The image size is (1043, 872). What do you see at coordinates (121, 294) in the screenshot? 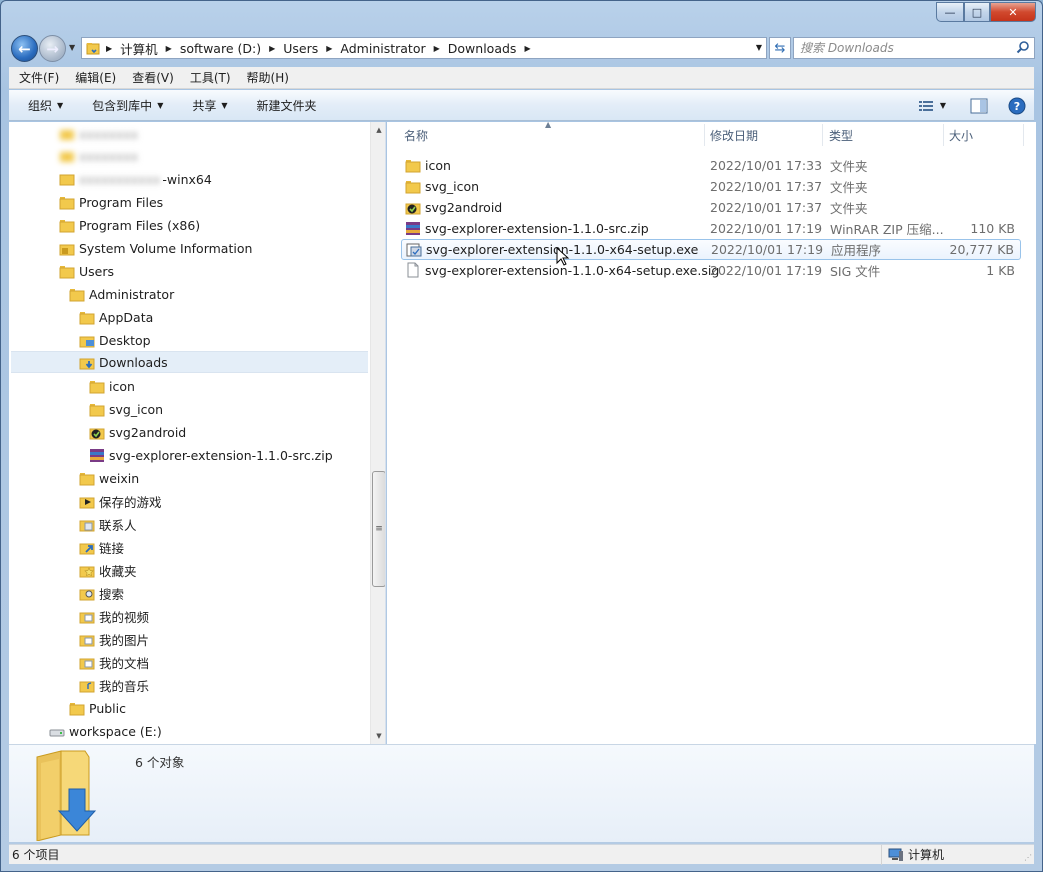
I see `tree-item-administrator: Administrator` at bounding box center [121, 294].